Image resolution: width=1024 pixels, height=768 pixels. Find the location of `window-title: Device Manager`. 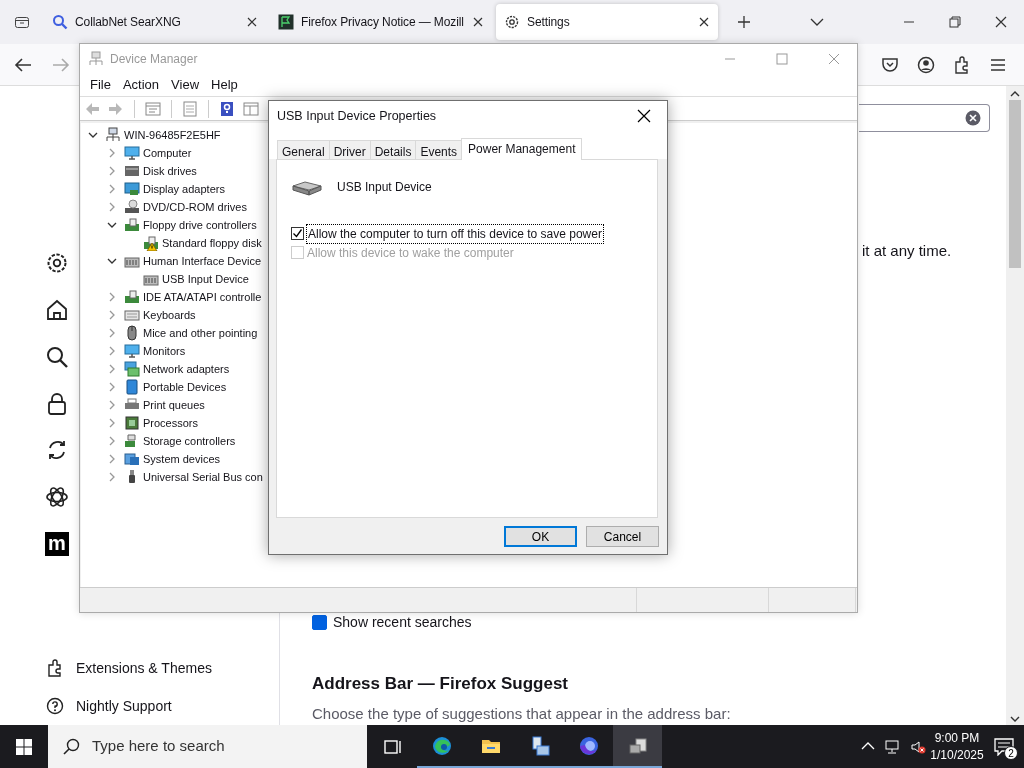

window-title: Device Manager is located at coordinates (154, 59).